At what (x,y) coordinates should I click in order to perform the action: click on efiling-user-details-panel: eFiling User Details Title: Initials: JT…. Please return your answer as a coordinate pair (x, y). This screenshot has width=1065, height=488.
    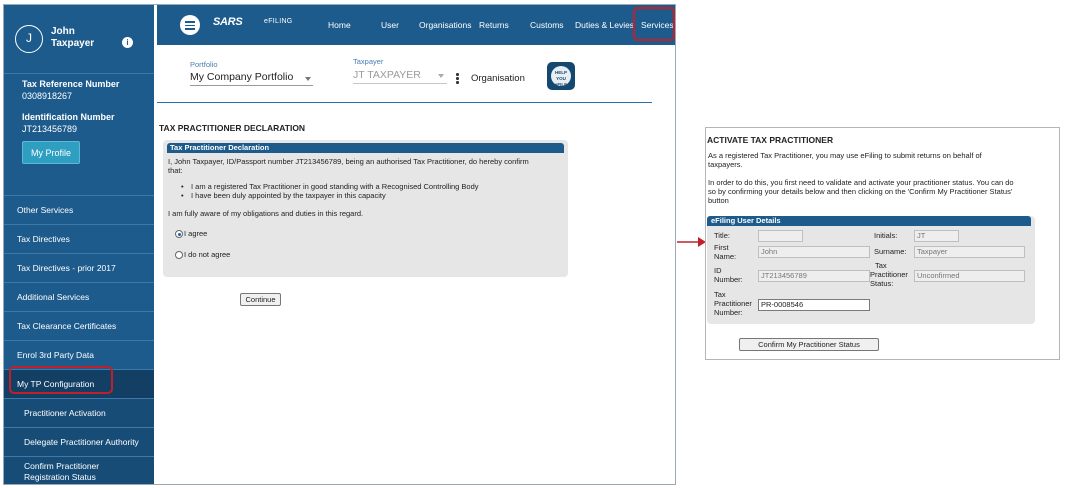
    Looking at the image, I should click on (871, 270).